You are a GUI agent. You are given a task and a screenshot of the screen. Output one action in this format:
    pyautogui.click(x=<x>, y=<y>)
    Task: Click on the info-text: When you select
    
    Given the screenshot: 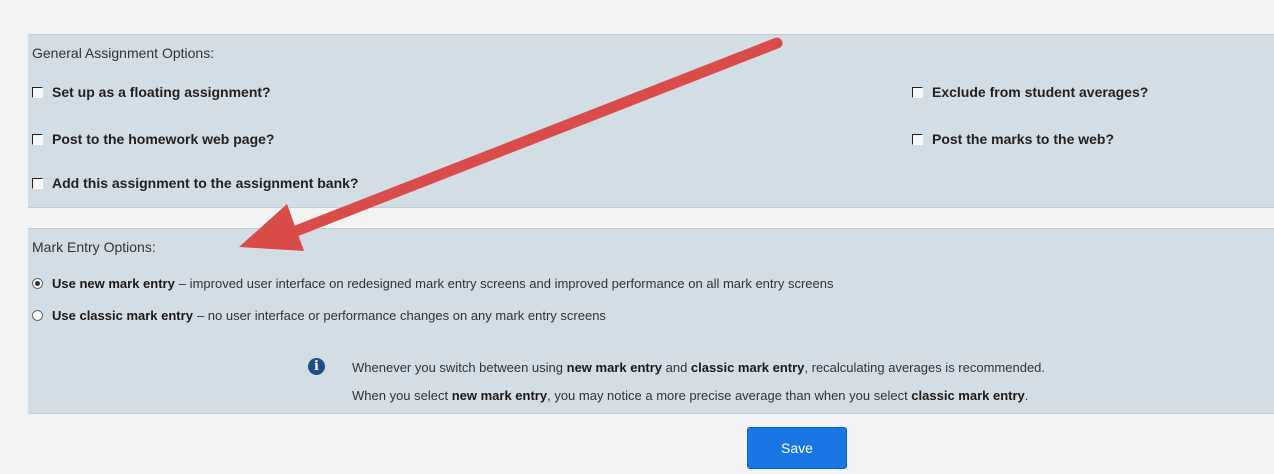 What is the action you would take?
    pyautogui.click(x=402, y=395)
    